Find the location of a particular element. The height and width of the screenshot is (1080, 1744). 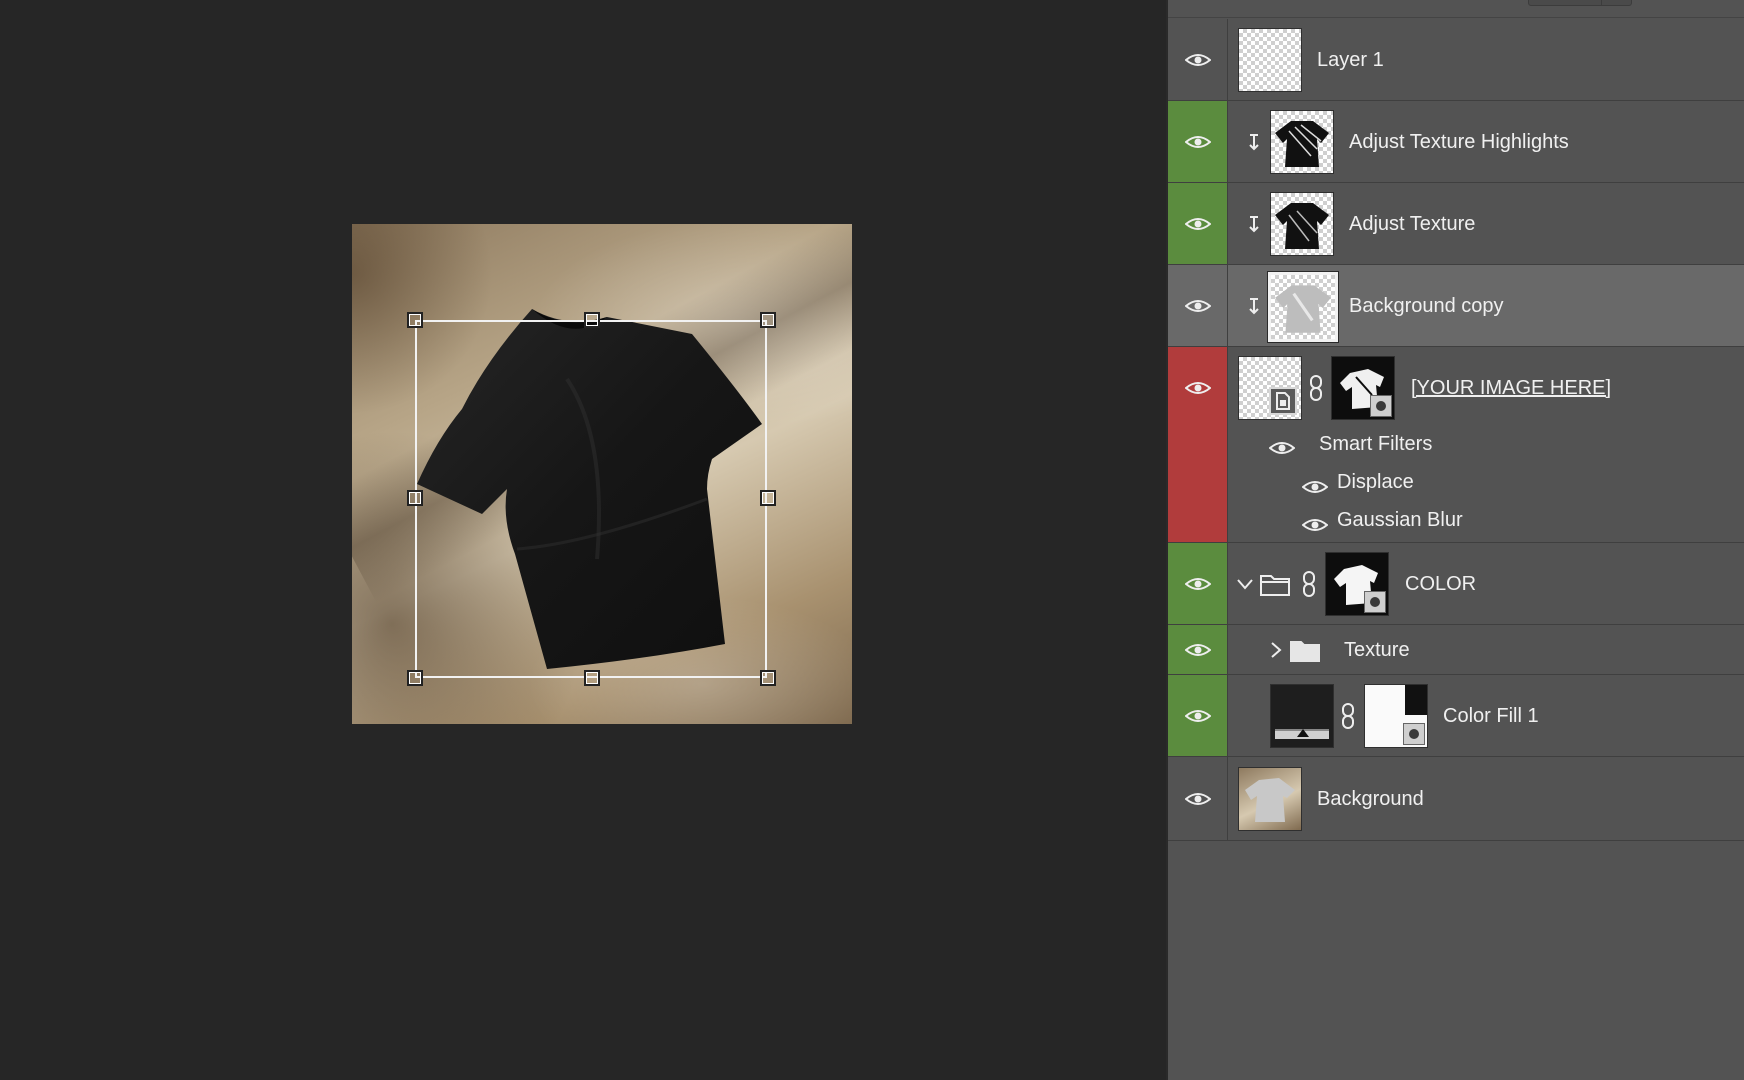

layer-name: [YOUR IMAGE HERE] is located at coordinates (1511, 388).